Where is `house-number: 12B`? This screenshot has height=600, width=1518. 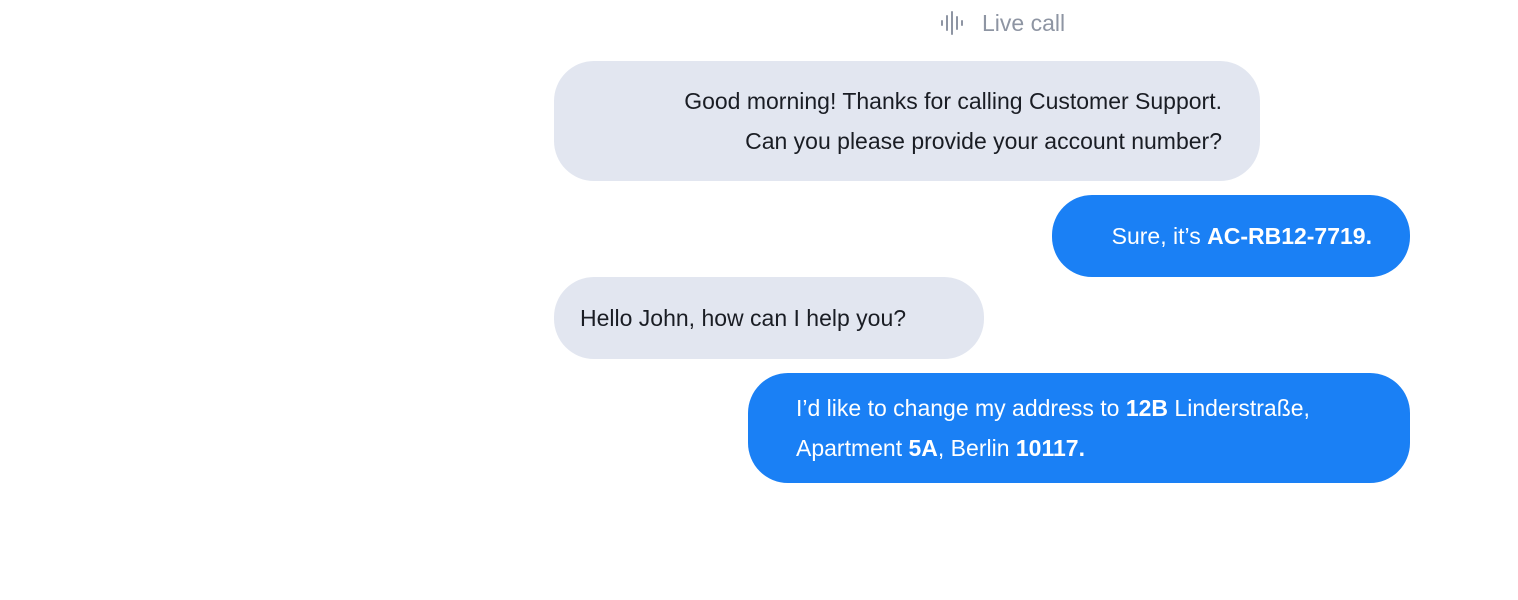 house-number: 12B is located at coordinates (1147, 408).